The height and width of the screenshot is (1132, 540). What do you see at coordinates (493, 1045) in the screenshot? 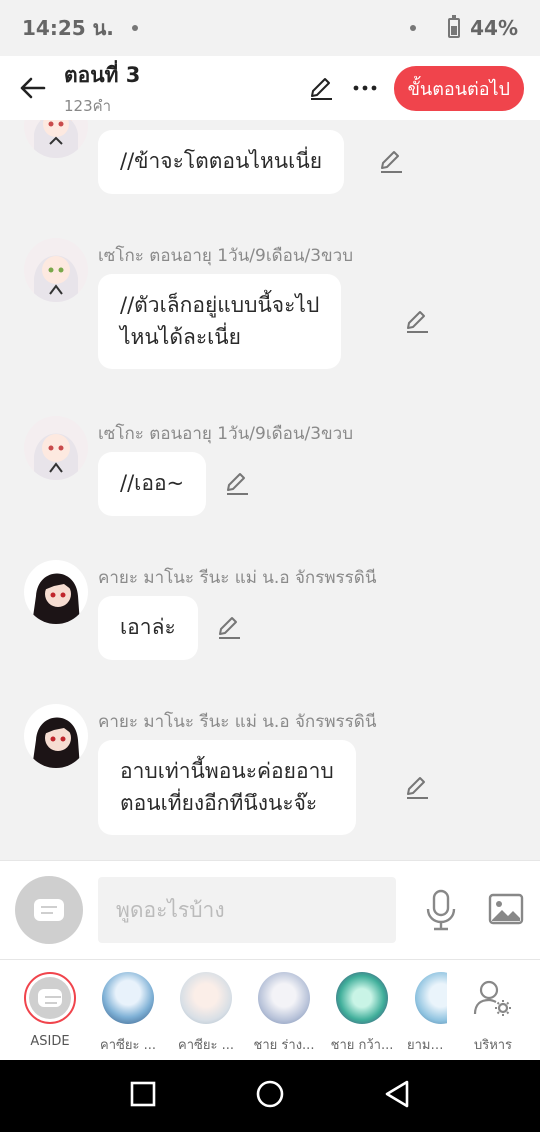
I see `character-label: บริหาร` at bounding box center [493, 1045].